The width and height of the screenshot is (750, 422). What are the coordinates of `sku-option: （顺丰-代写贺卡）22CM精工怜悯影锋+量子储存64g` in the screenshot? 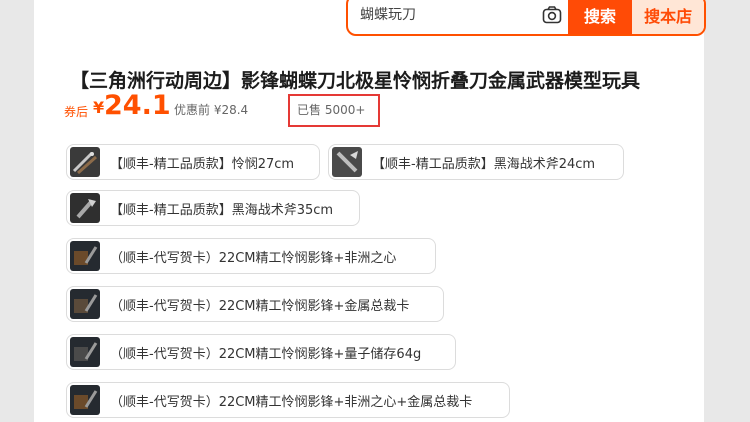 It's located at (261, 352).